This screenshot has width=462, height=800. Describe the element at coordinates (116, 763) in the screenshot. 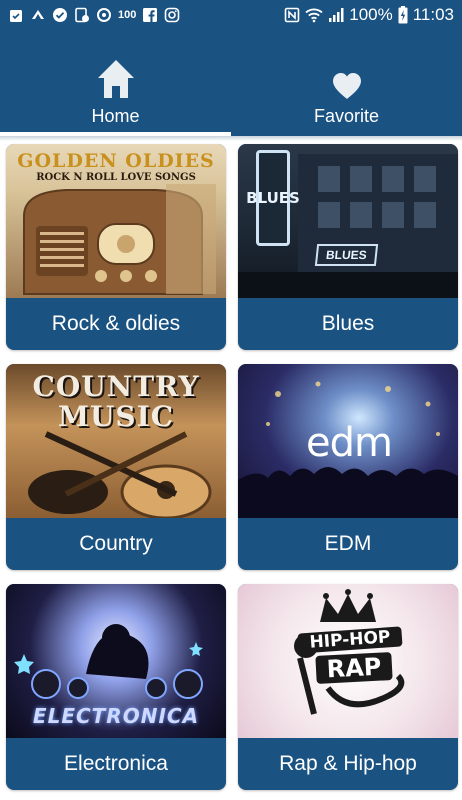

I see `genre-label: Electronica` at that location.